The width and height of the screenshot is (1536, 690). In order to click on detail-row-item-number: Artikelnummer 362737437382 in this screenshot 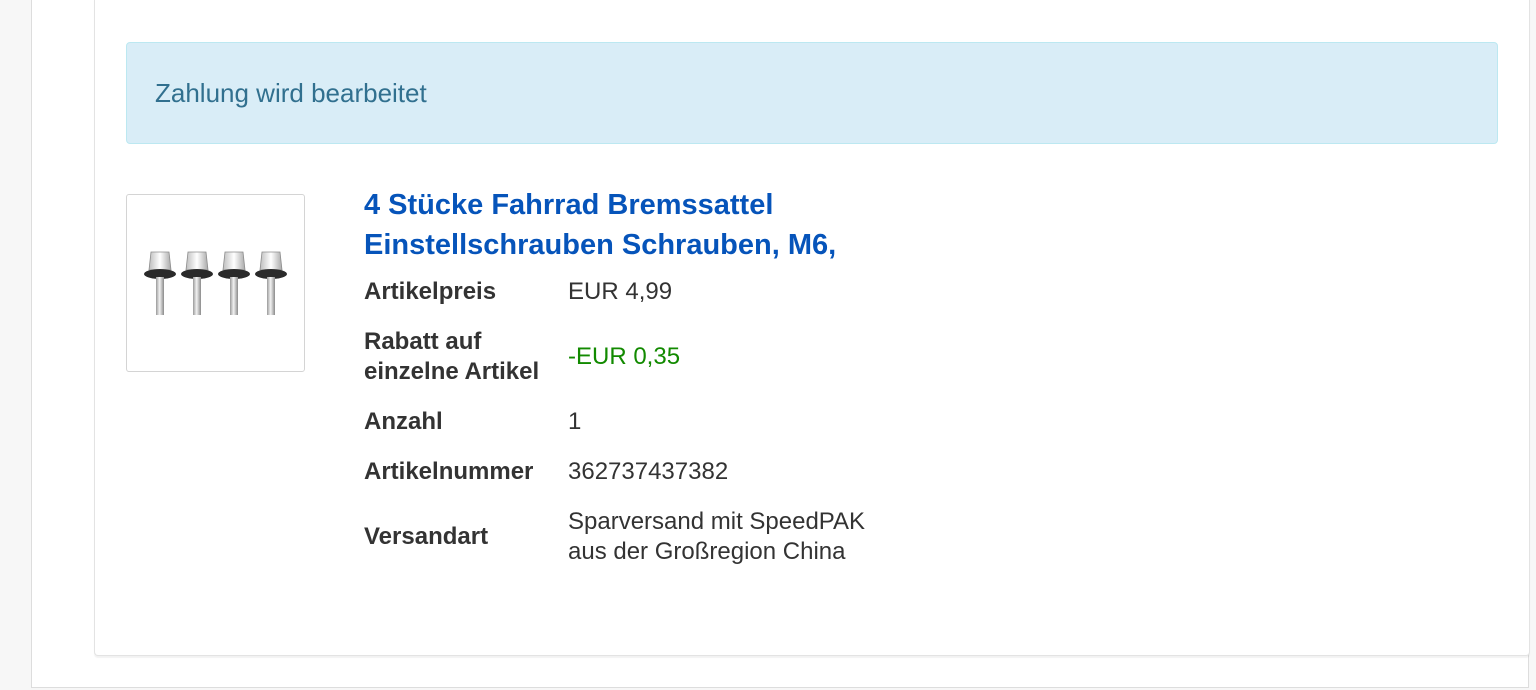, I will do `click(664, 472)`.